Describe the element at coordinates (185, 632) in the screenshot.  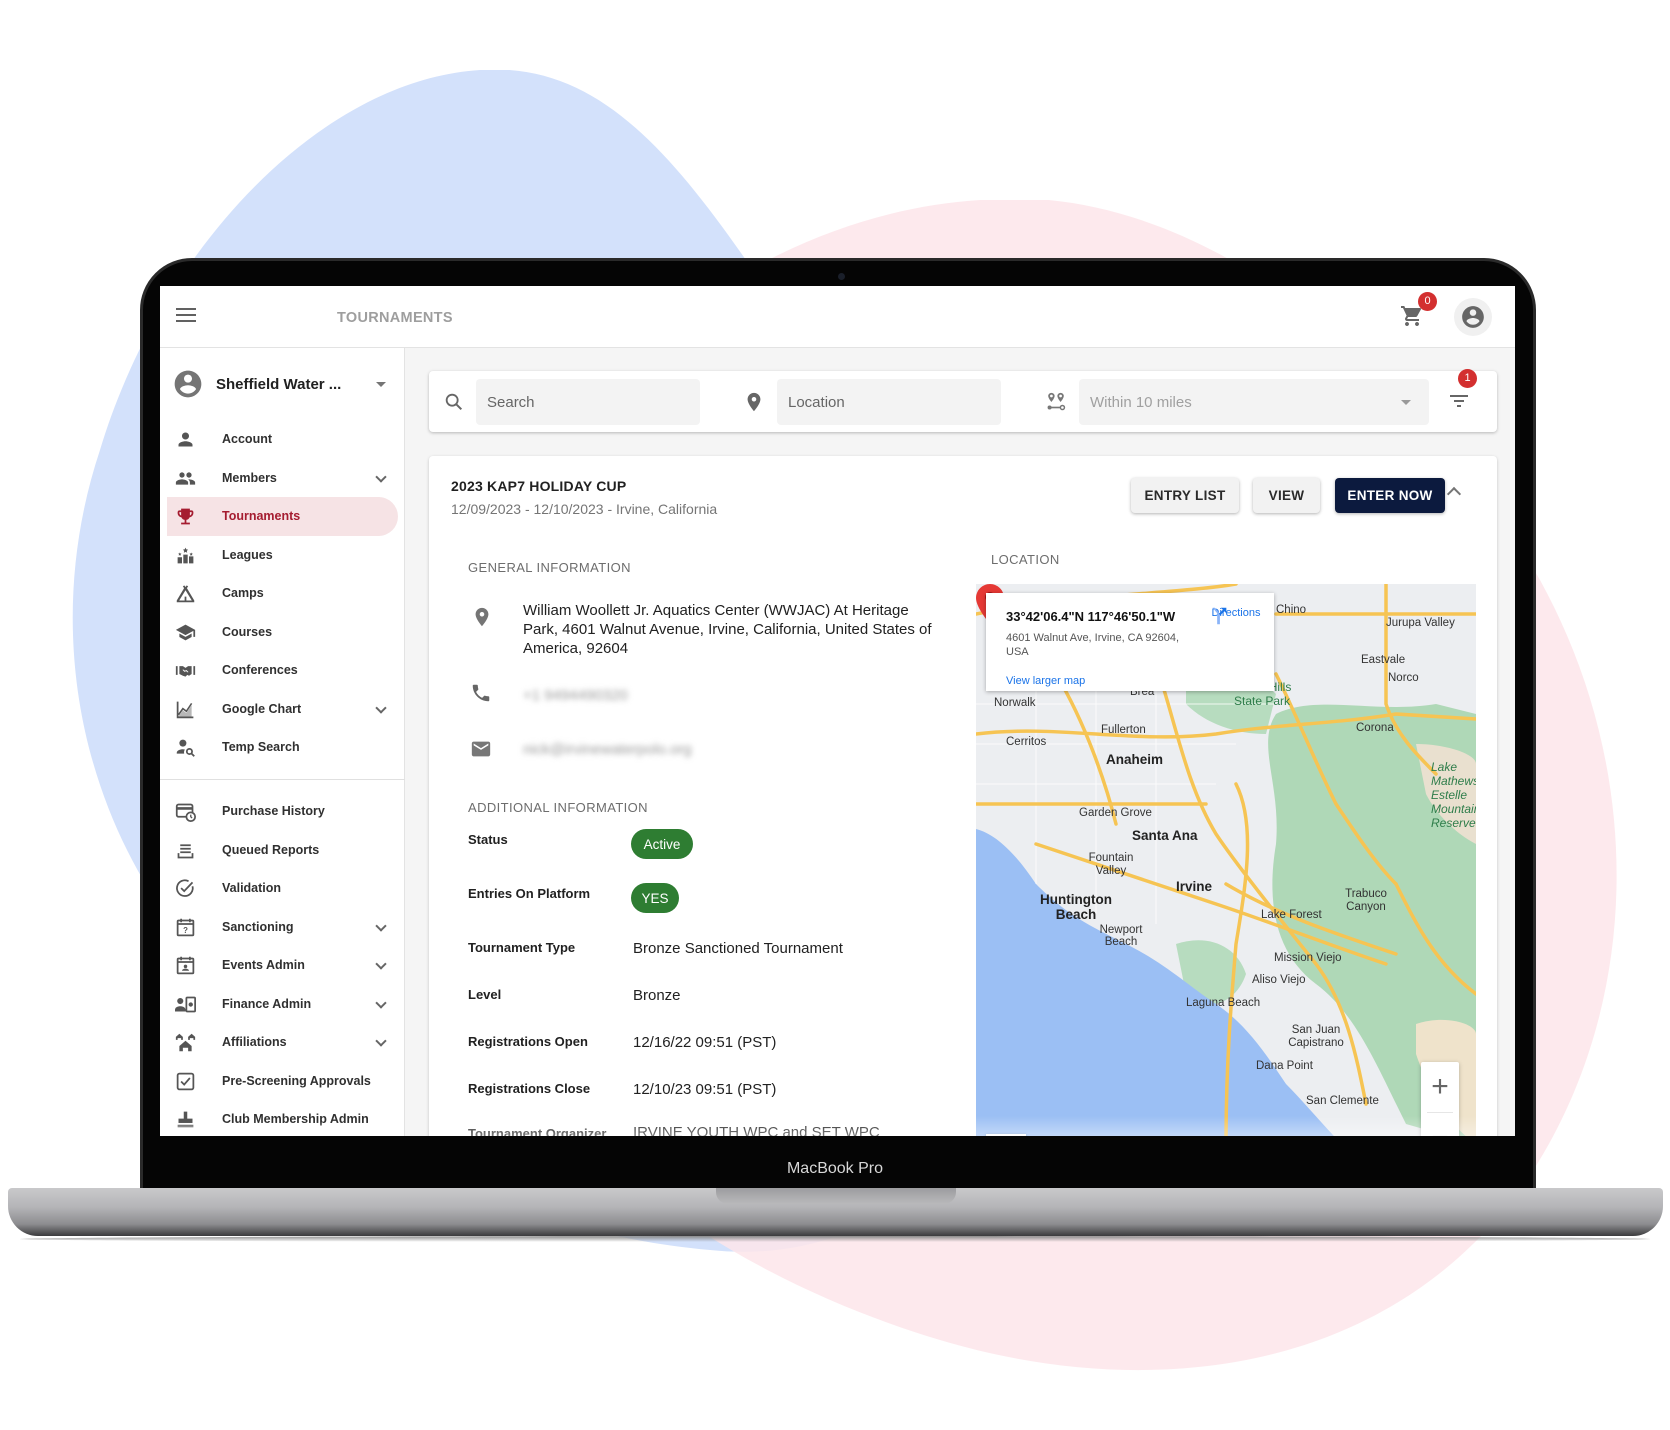
I see `school-icon` at that location.